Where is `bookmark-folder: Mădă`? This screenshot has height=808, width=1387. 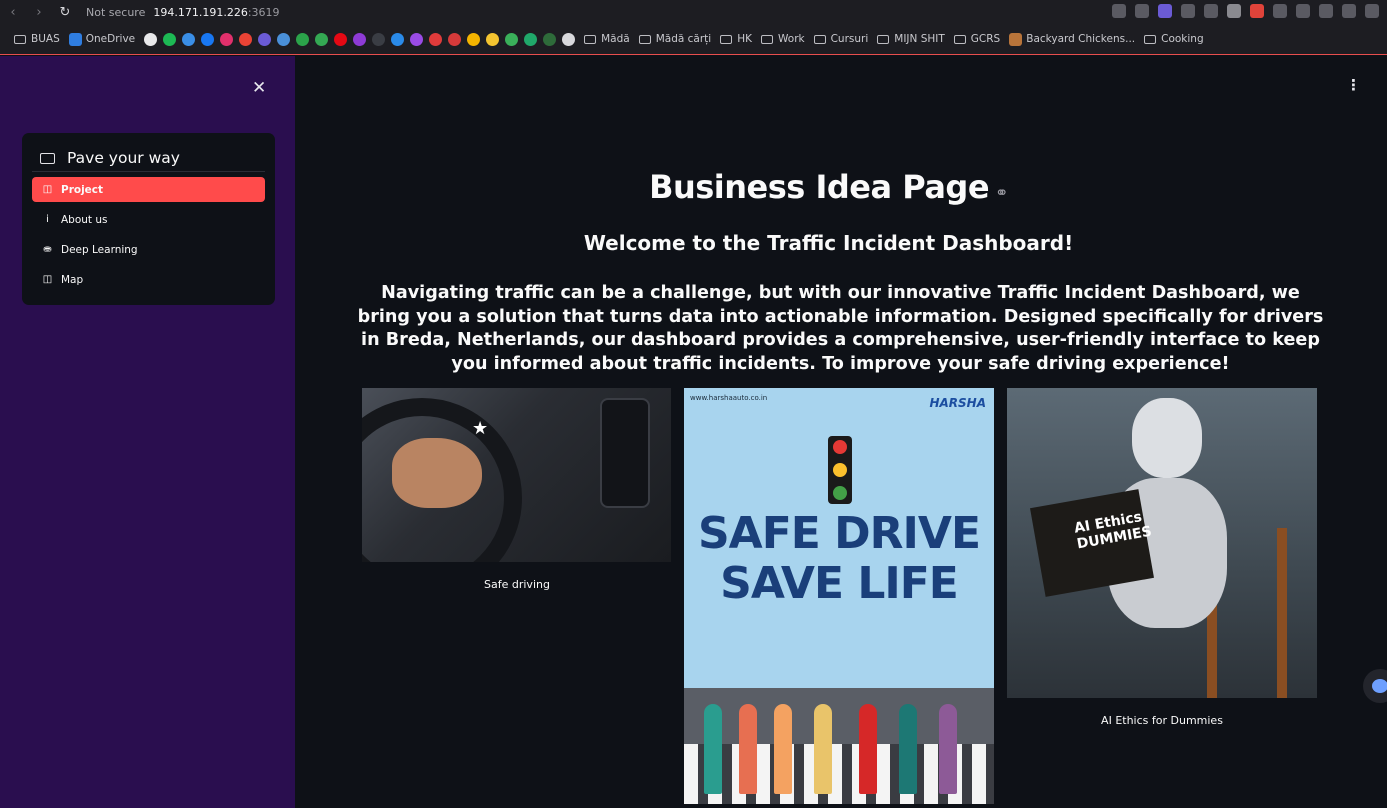 bookmark-folder: Mădă is located at coordinates (607, 39).